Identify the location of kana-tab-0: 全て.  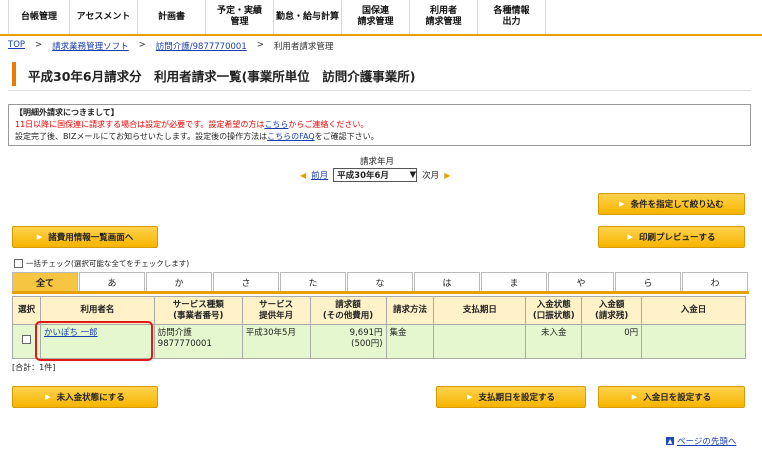
(45, 281).